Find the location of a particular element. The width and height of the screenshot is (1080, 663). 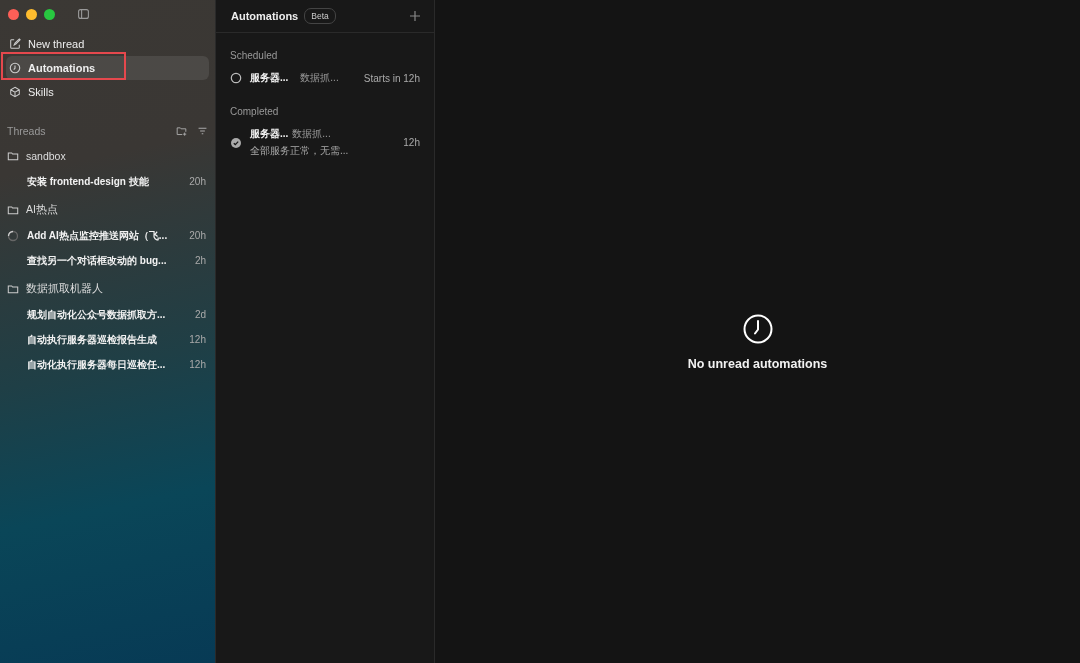

nav-item: New thread is located at coordinates (107, 44).